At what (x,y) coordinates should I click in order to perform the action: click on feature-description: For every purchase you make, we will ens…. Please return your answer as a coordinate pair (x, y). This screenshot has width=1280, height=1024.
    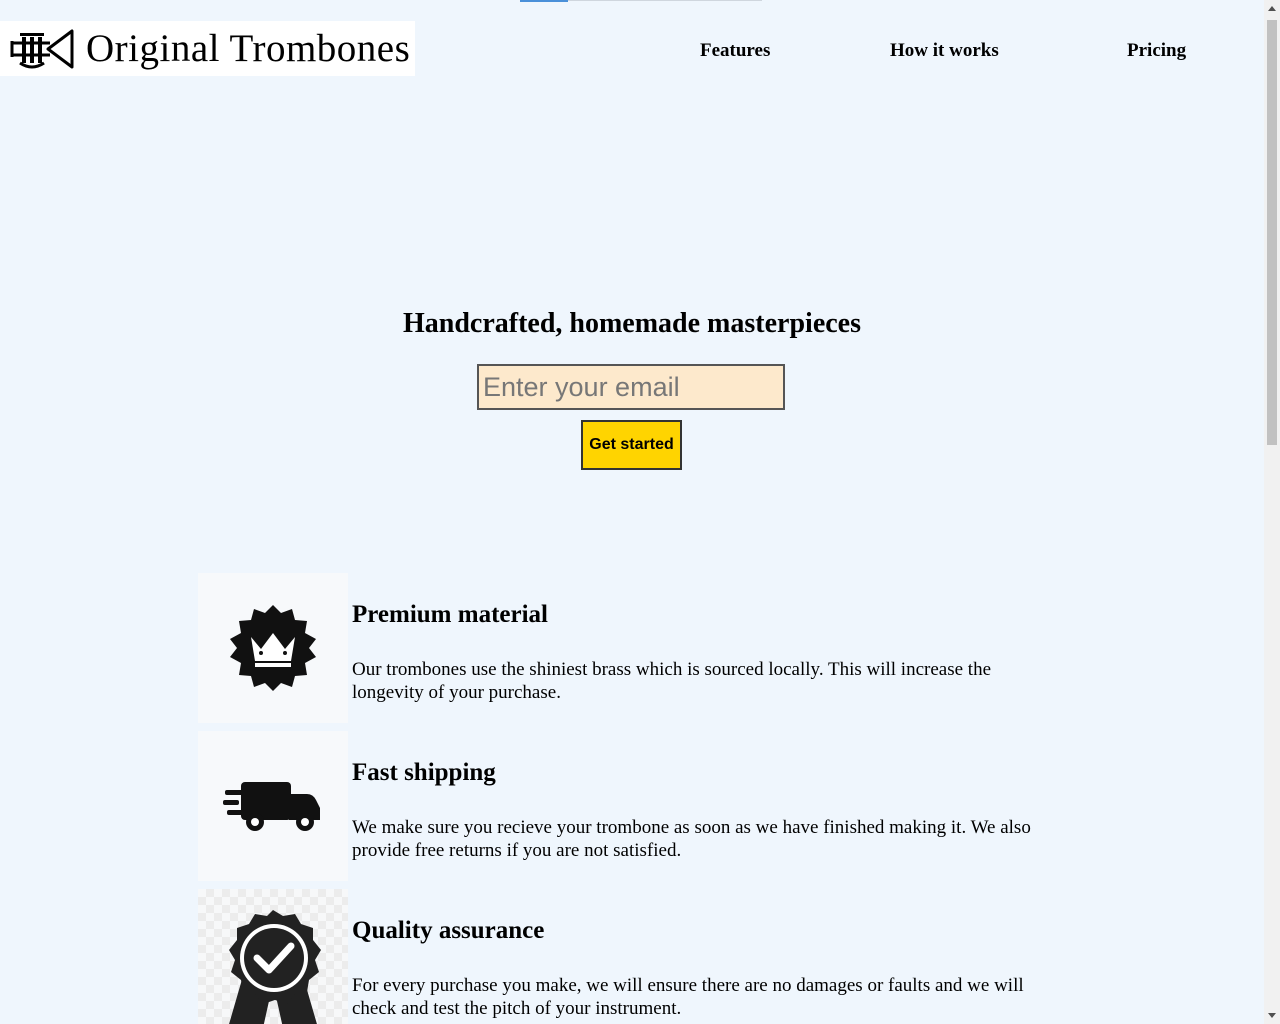
    Looking at the image, I should click on (688, 997).